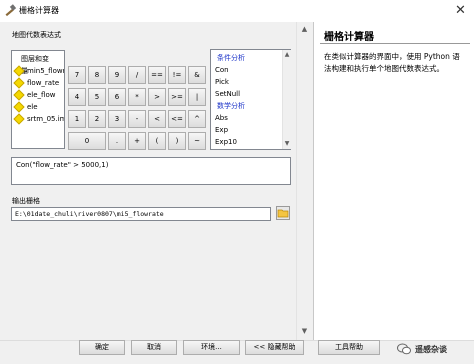  What do you see at coordinates (392, 62) in the screenshot?
I see `help-description: 在类似计算器的界面中，使用 Python 语法构建和执行单个地图代数表达式。` at bounding box center [392, 62].